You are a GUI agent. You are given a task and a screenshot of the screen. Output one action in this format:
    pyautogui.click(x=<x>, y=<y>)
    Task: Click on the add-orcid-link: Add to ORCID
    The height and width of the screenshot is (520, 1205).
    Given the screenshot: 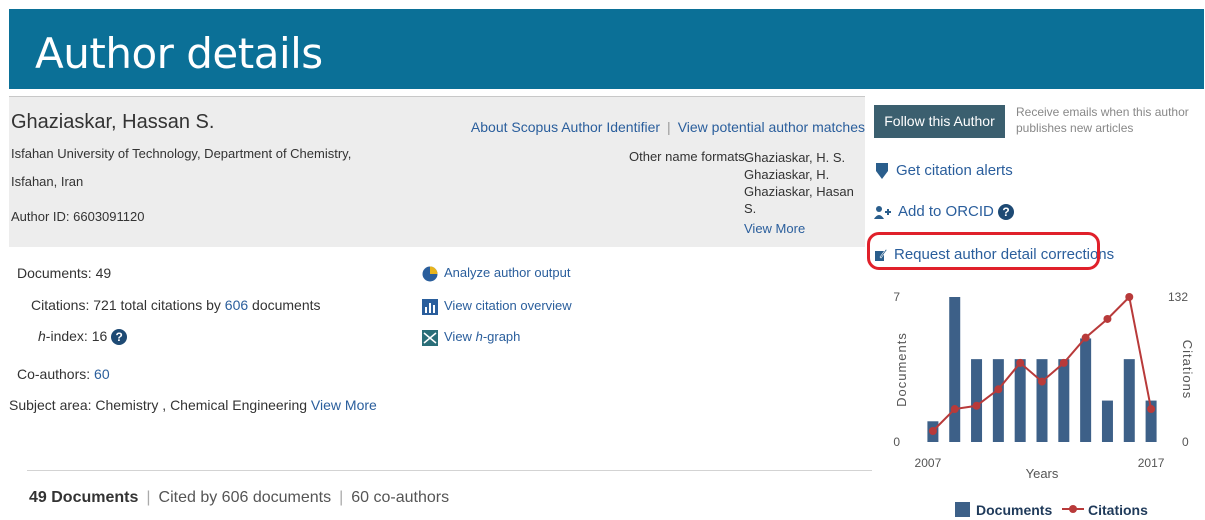 What is the action you would take?
    pyautogui.click(x=946, y=211)
    